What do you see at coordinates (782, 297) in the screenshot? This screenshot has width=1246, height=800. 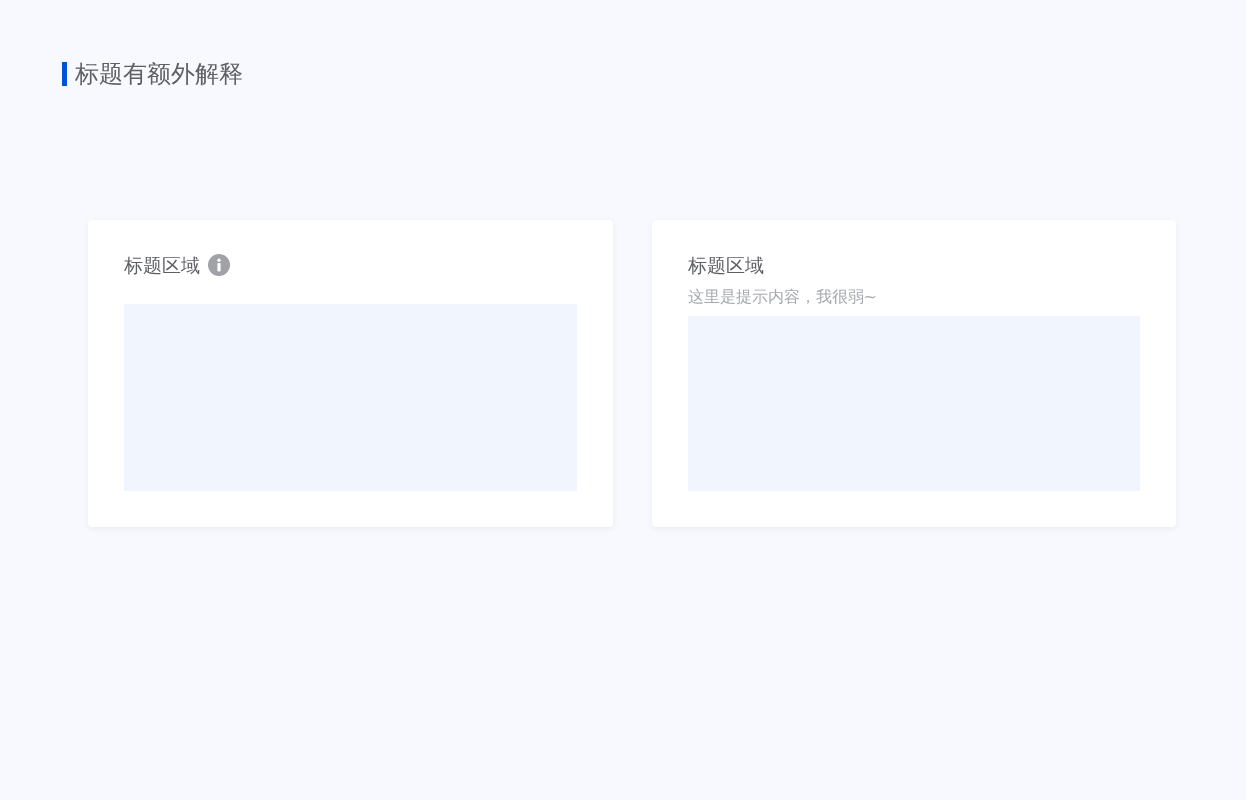 I see `hint-text: 这里是提示内容，我很弱~` at bounding box center [782, 297].